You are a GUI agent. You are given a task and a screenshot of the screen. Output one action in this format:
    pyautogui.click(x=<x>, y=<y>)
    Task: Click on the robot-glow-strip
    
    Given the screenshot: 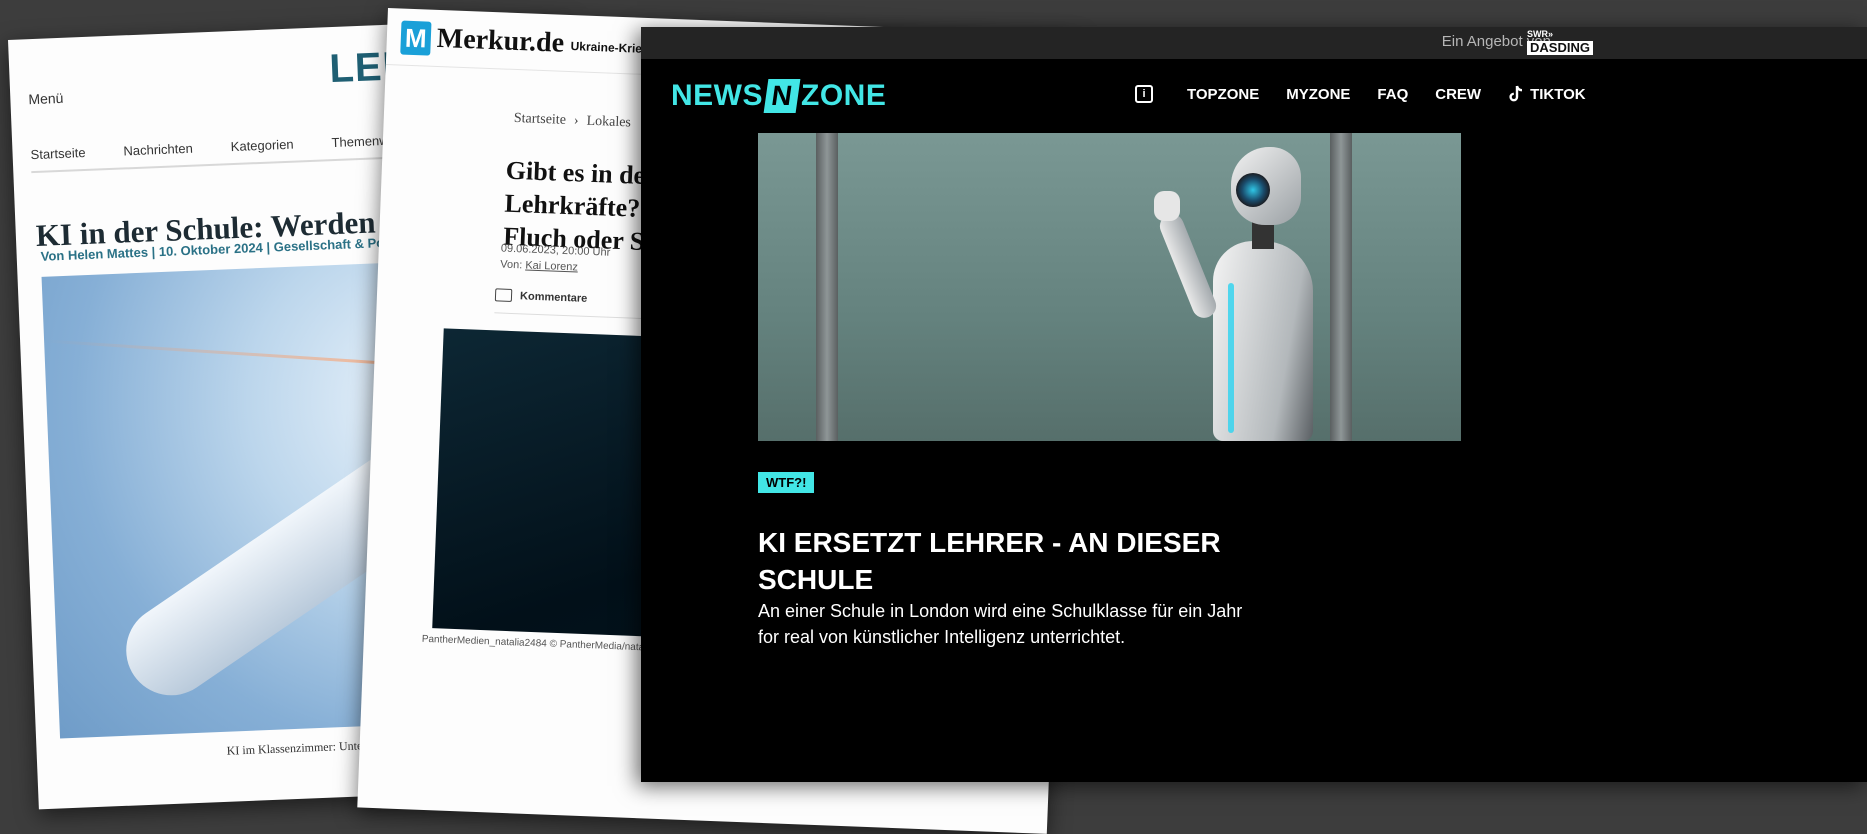 What is the action you would take?
    pyautogui.click(x=1231, y=358)
    